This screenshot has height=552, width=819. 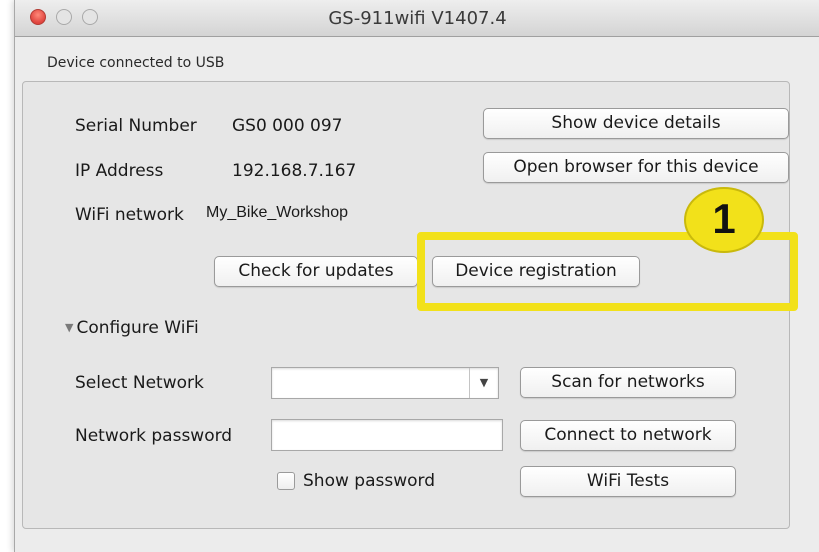 What do you see at coordinates (636, 123) in the screenshot?
I see `show-device-details-button: Show device details` at bounding box center [636, 123].